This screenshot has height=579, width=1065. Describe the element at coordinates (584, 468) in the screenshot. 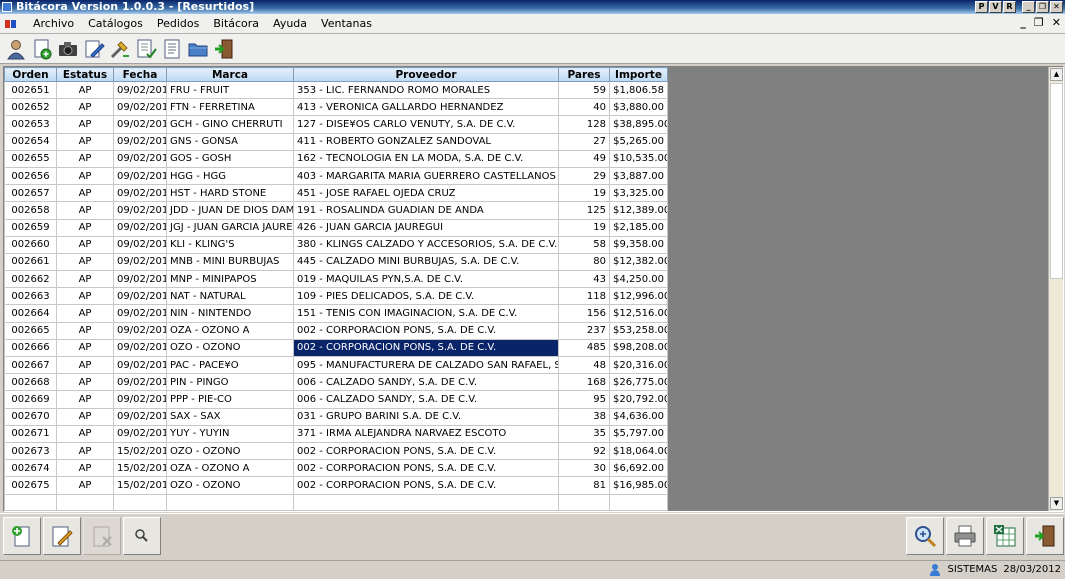

I see `cell-pares: 30` at that location.